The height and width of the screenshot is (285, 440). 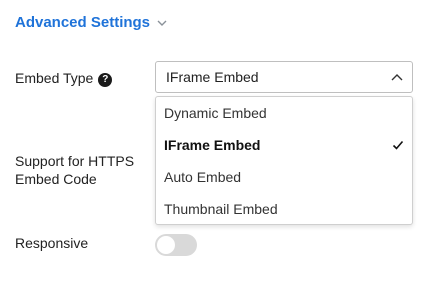 What do you see at coordinates (75, 170) in the screenshot?
I see `https-embed-label: Support for HTTPS Embed Code` at bounding box center [75, 170].